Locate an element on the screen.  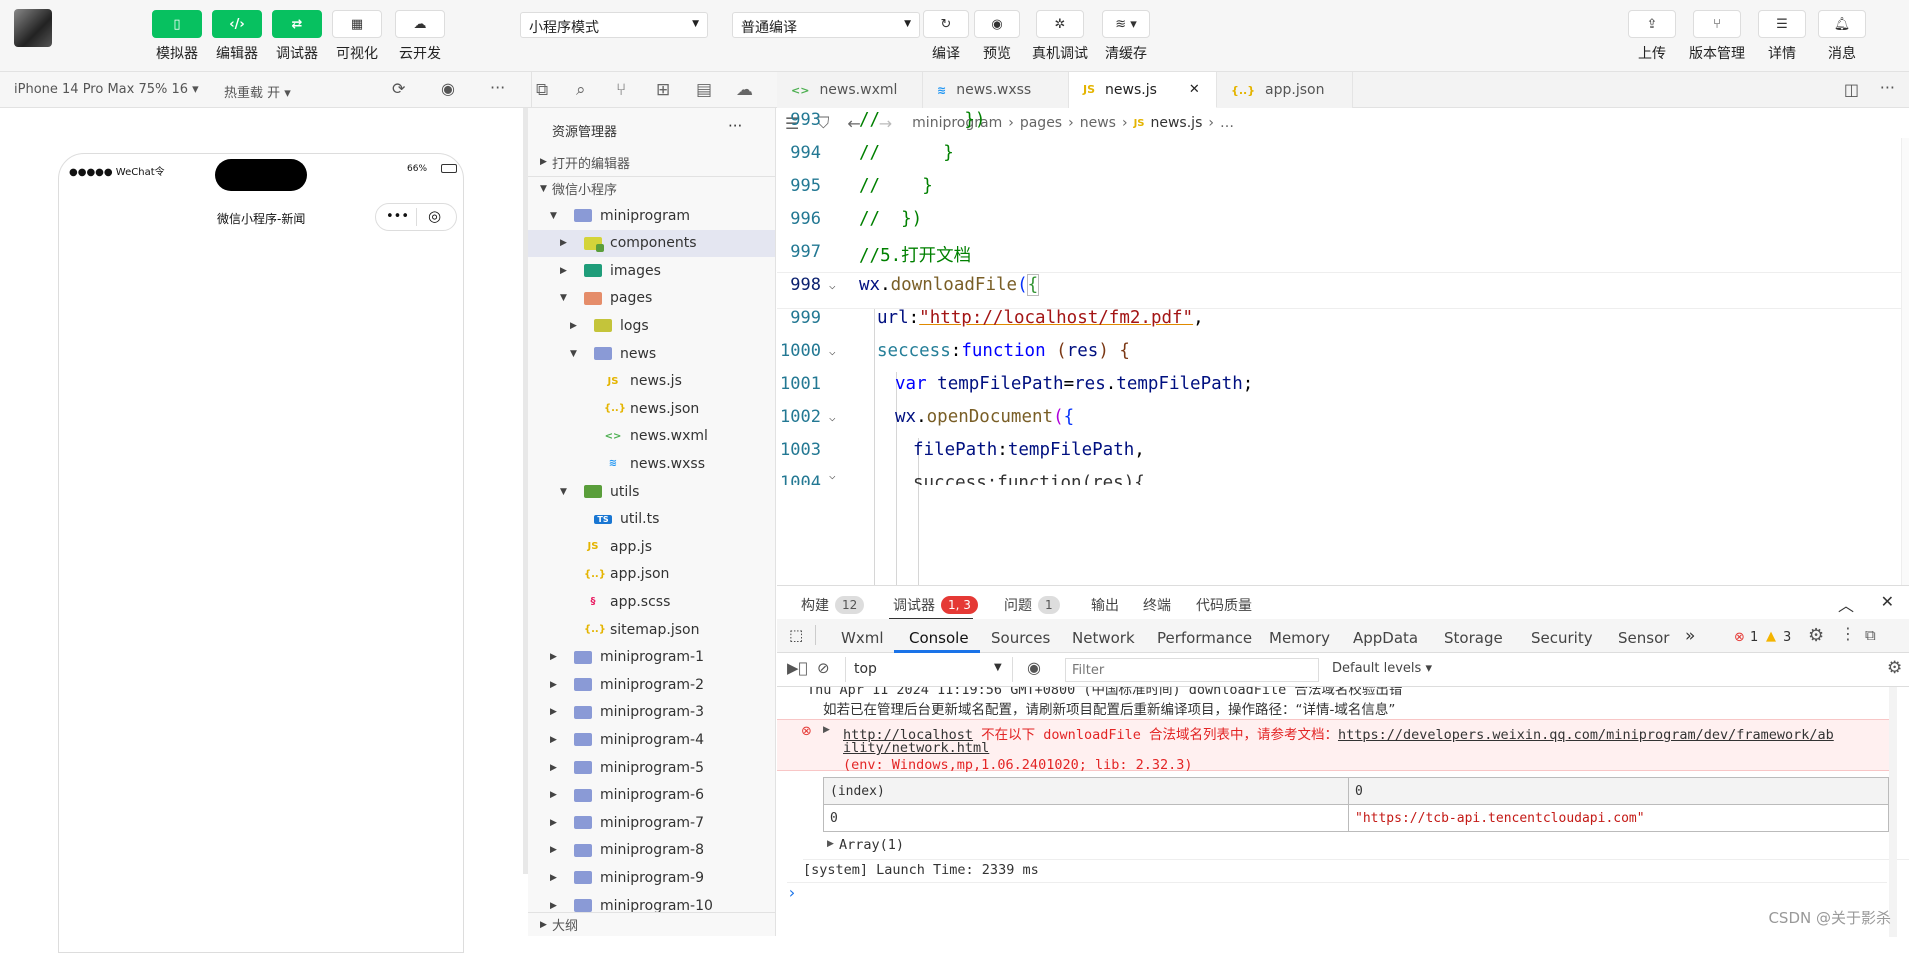
tree-file: {..}news.json is located at coordinates (652, 408).